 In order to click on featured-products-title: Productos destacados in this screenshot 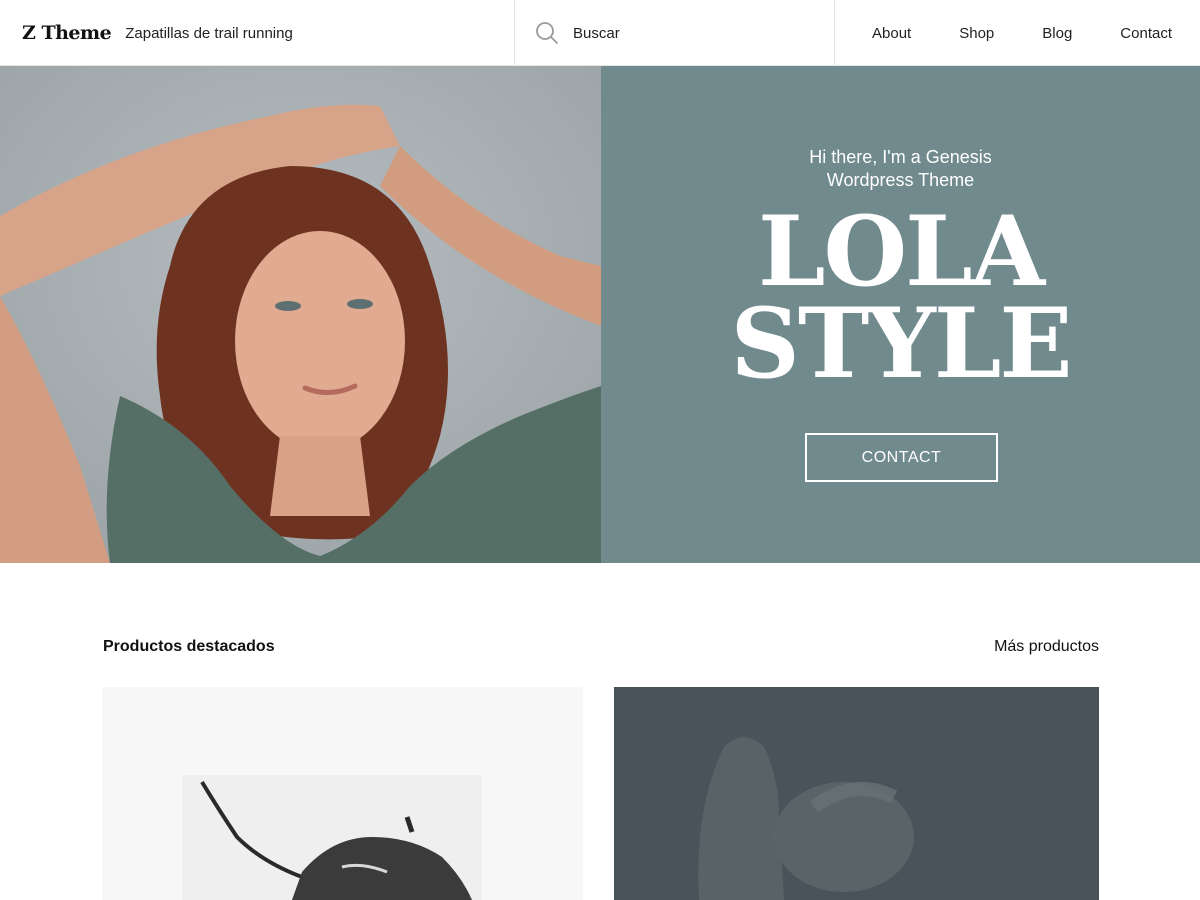, I will do `click(189, 646)`.